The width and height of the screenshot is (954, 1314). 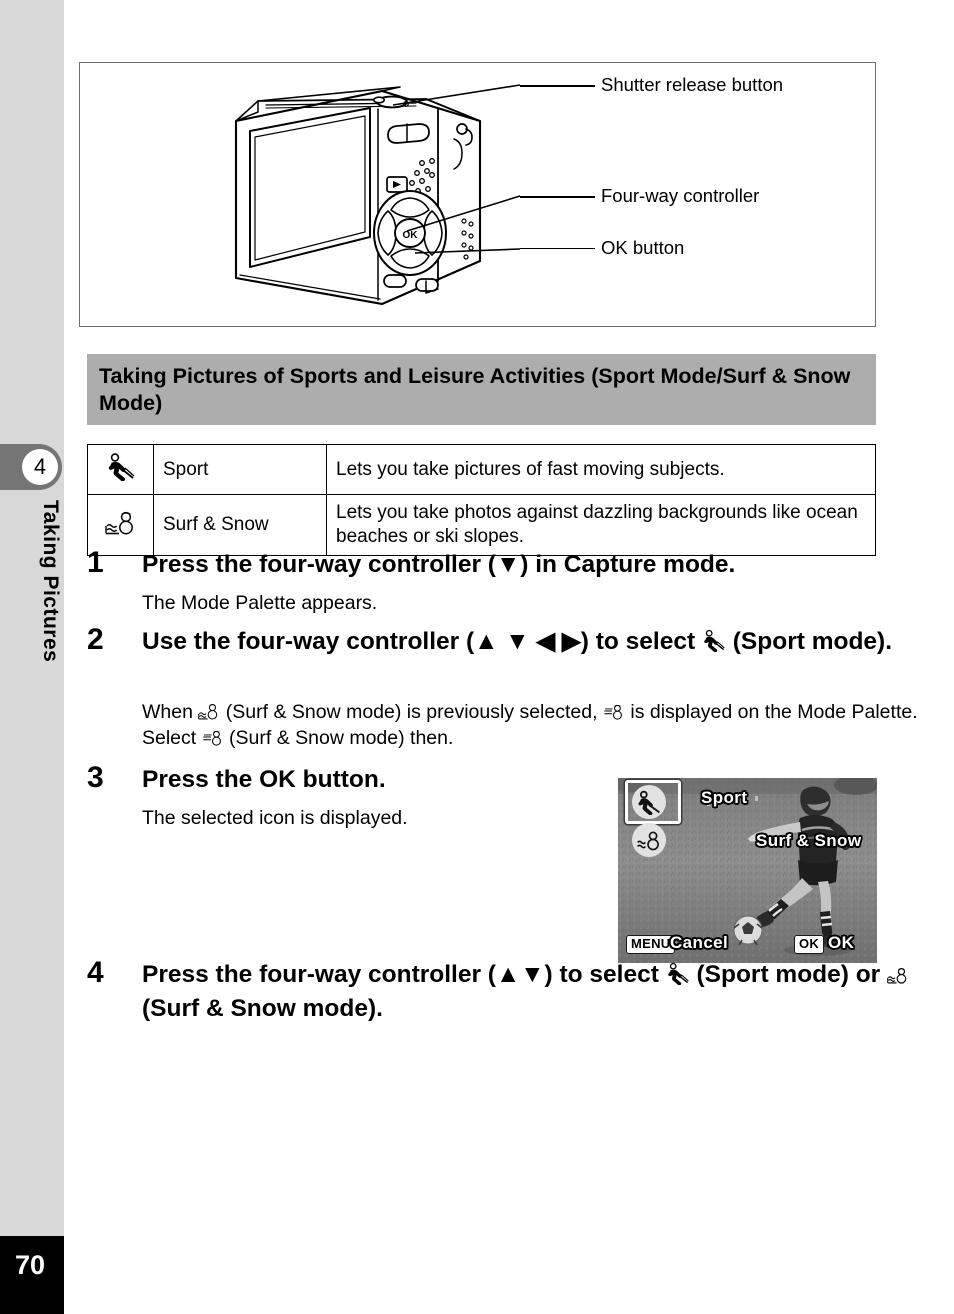 What do you see at coordinates (557, 249) in the screenshot?
I see `callout-line-ok-button` at bounding box center [557, 249].